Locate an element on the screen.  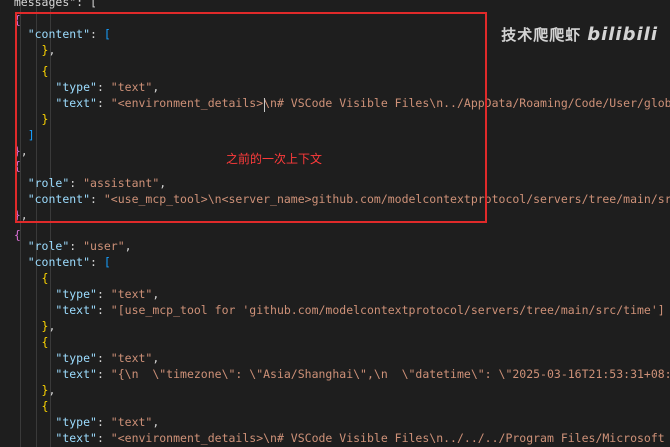
code-line: "role": "user", is located at coordinates (79, 246).